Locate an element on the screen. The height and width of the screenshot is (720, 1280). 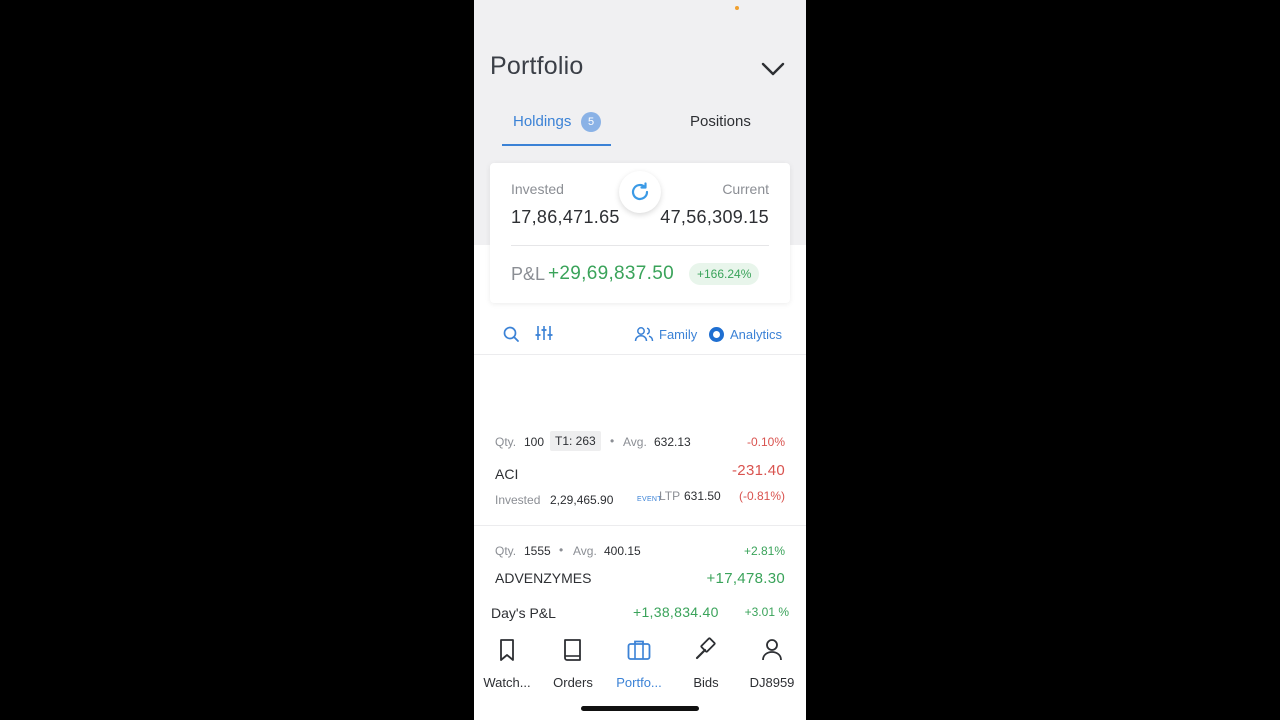
holding-pnl: -231.40 is located at coordinates (758, 470).